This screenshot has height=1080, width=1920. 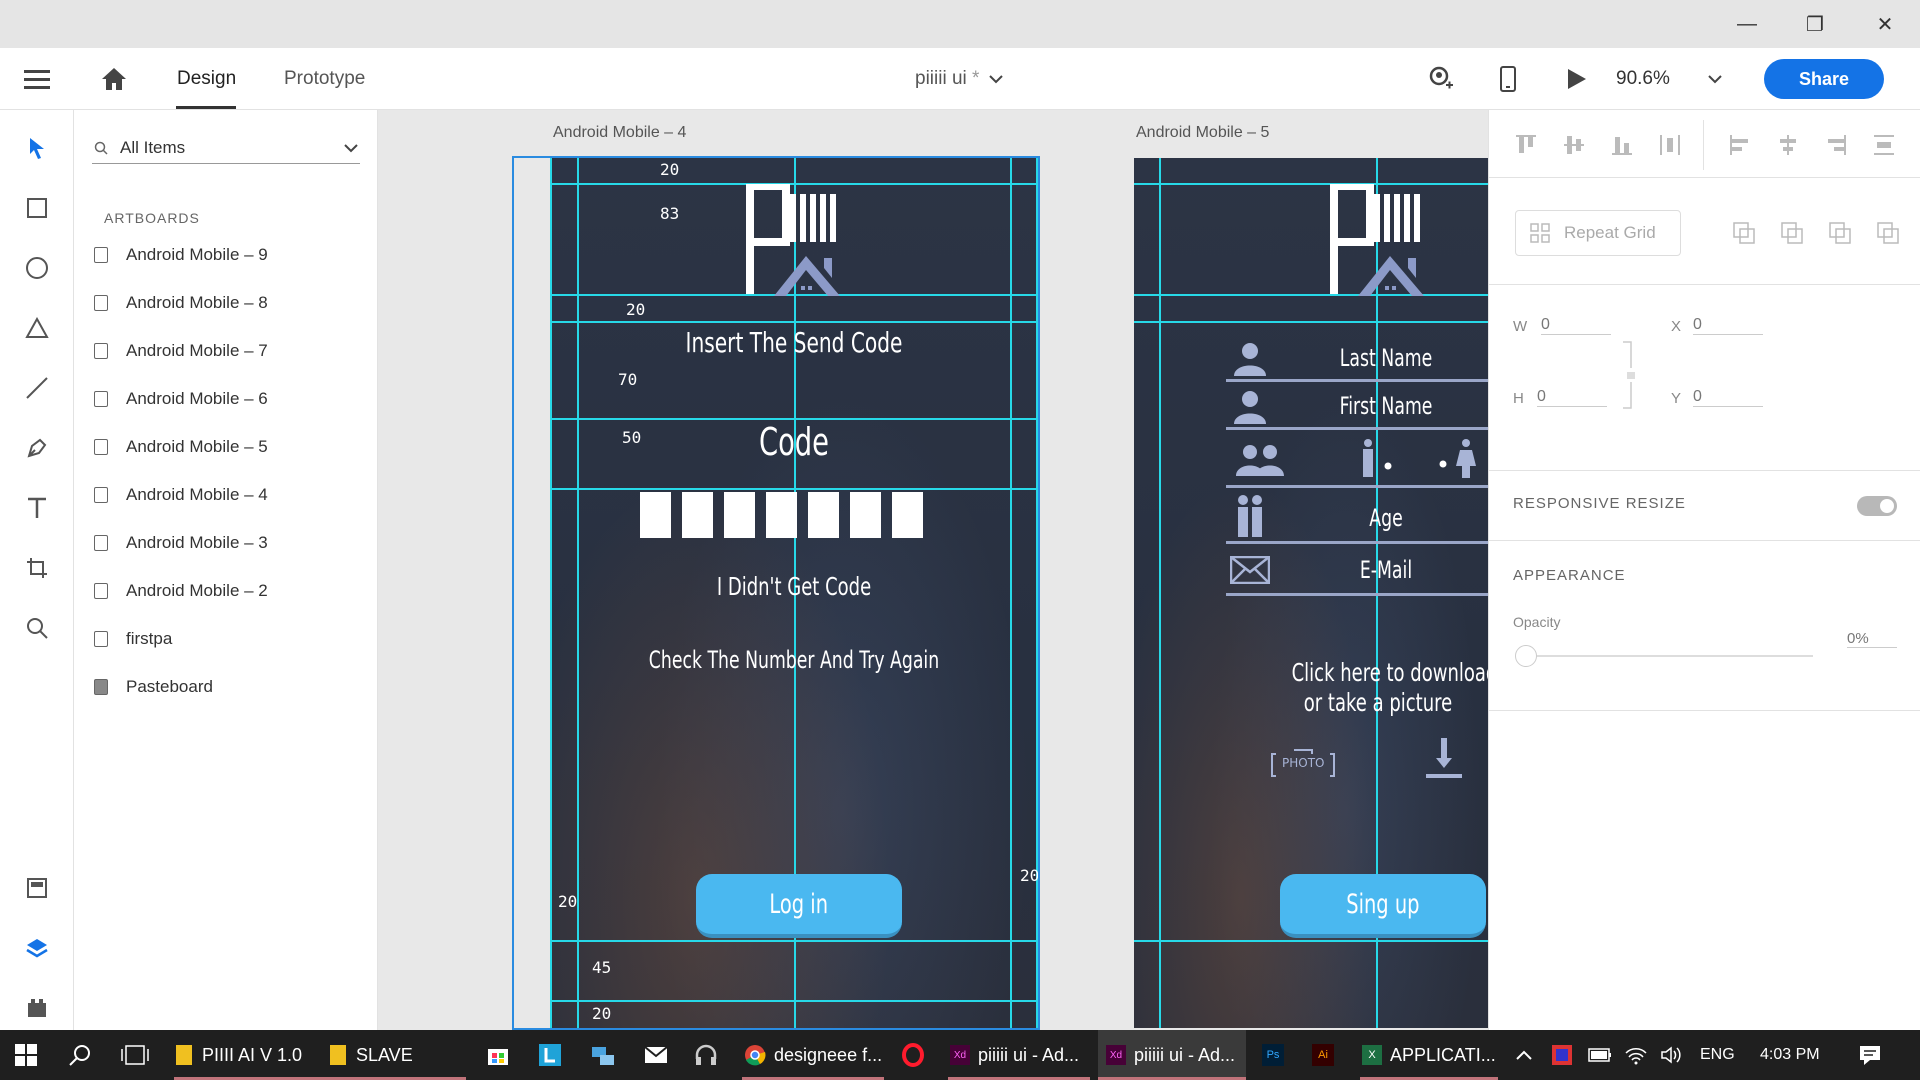 I want to click on line-tool, so click(x=37, y=388).